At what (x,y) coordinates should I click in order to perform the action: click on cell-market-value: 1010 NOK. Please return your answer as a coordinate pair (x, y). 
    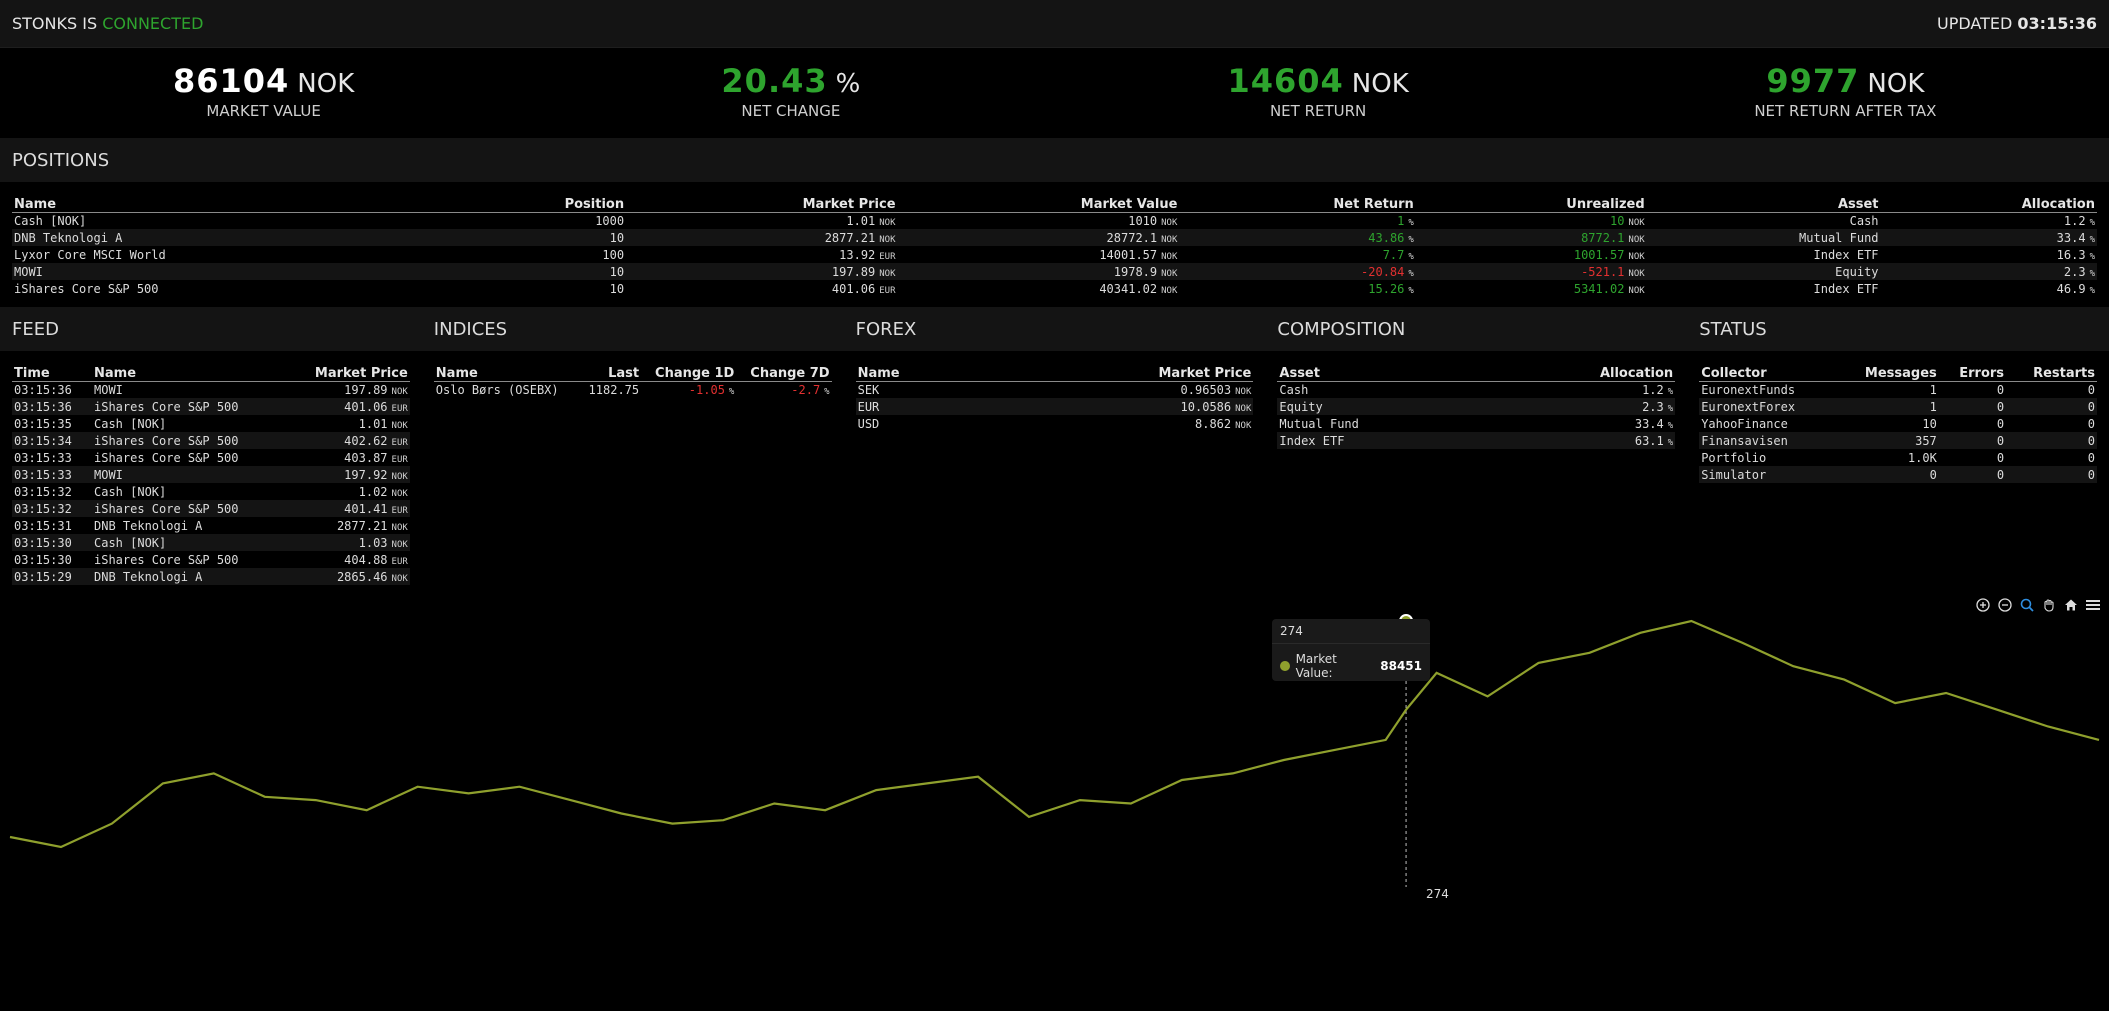
    Looking at the image, I should click on (1039, 220).